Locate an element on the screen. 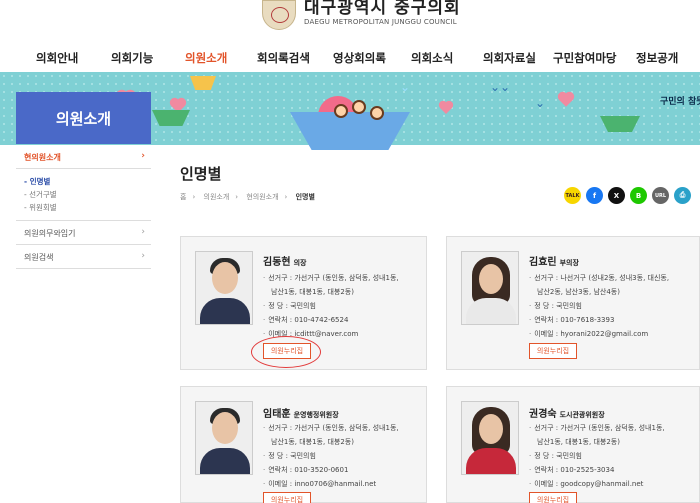 This screenshot has height=503, width=700. sidebar-submenu: - 인명별 - 선거구별 - 위원회별 is located at coordinates (83, 195).